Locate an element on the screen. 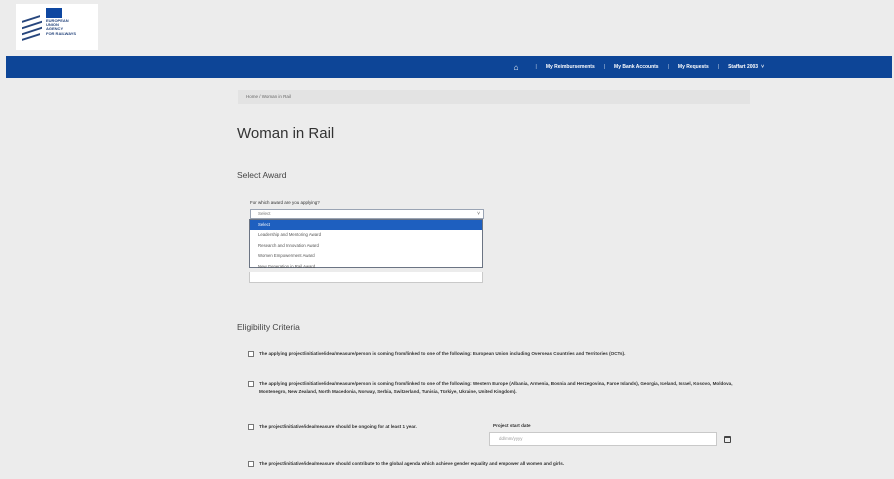  home-icon: ⌂ is located at coordinates (516, 67).